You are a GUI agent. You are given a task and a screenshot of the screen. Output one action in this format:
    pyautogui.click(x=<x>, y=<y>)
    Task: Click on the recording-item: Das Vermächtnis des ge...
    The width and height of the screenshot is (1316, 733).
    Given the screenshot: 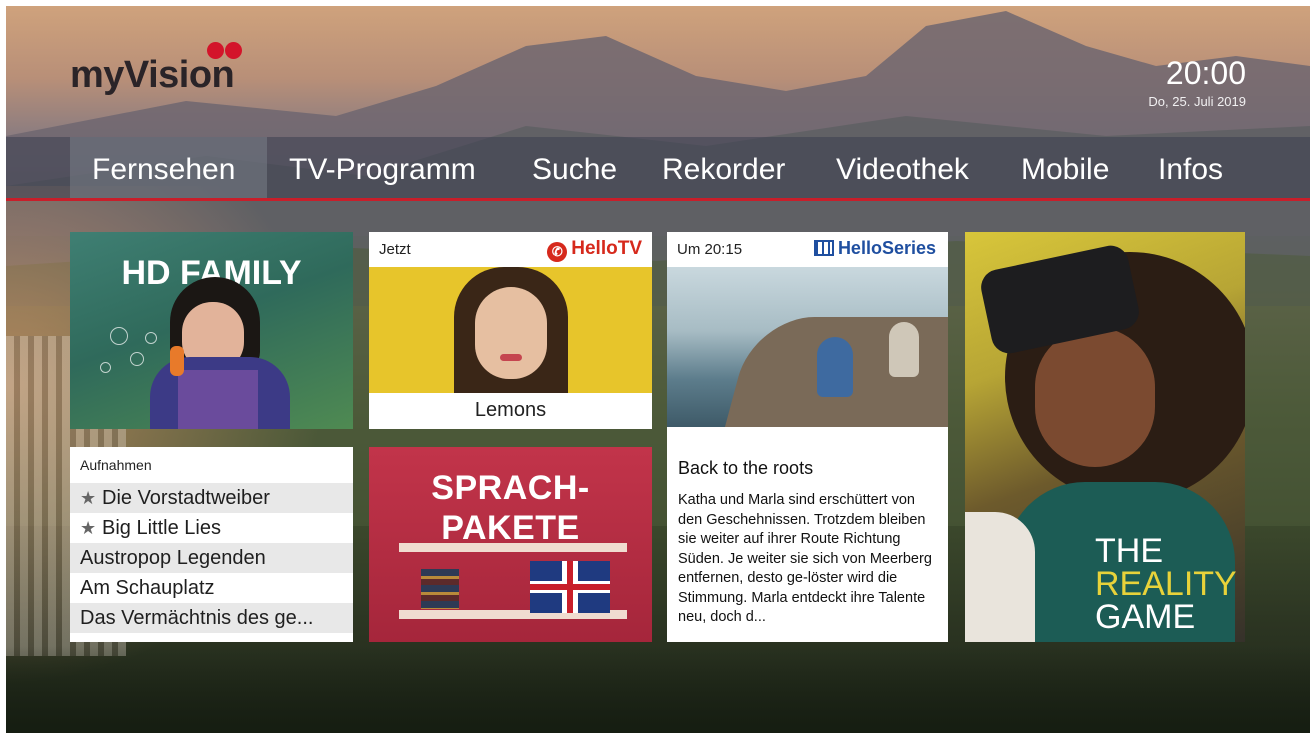 What is the action you would take?
    pyautogui.click(x=211, y=618)
    